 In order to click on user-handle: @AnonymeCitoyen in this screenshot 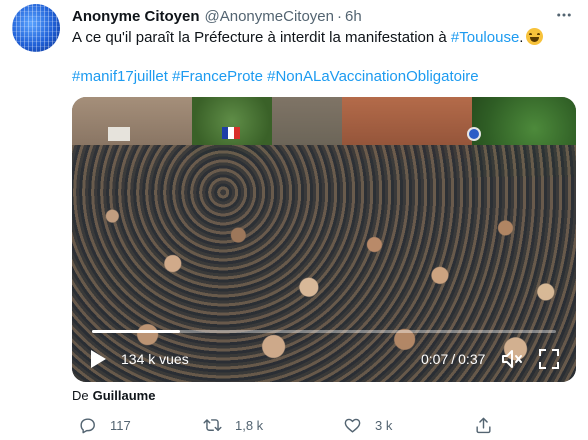, I will do `click(269, 16)`.